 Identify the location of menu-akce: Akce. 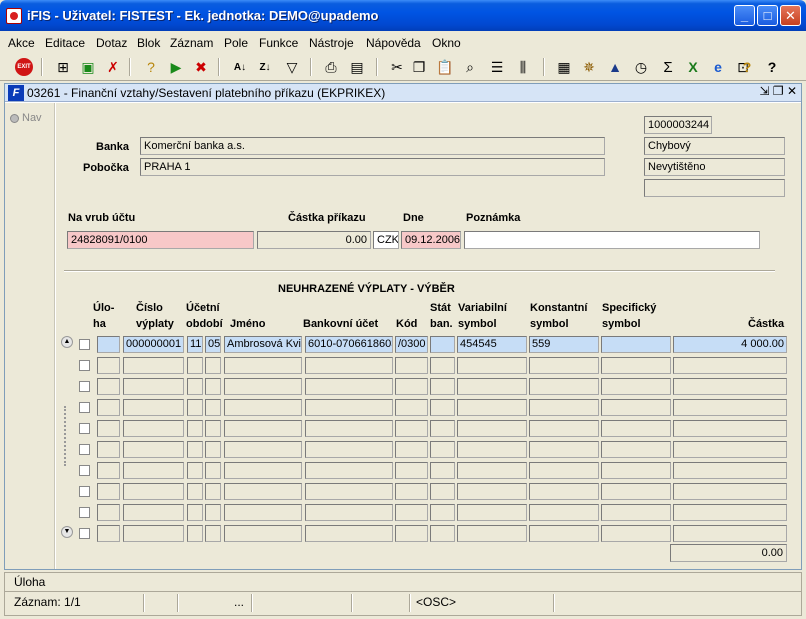
(21, 43).